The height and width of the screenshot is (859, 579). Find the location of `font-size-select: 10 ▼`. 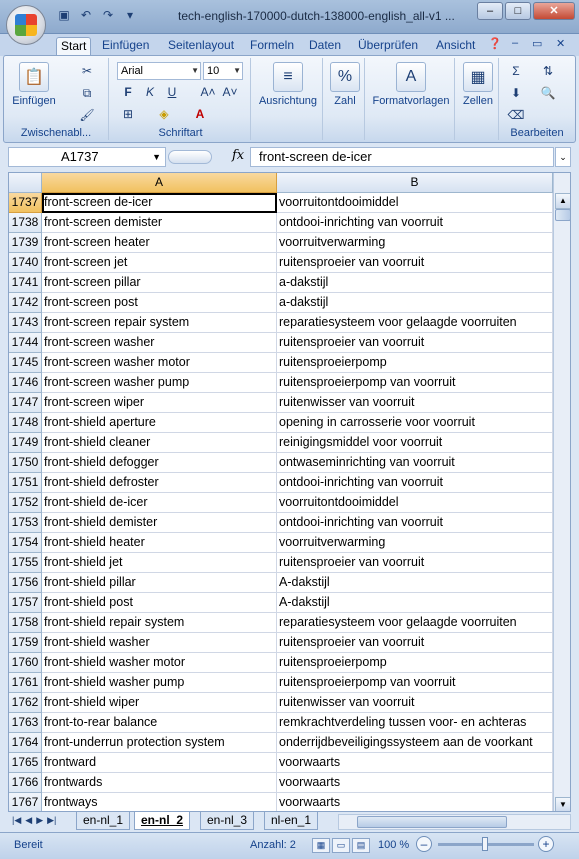

font-size-select: 10 ▼ is located at coordinates (223, 71).